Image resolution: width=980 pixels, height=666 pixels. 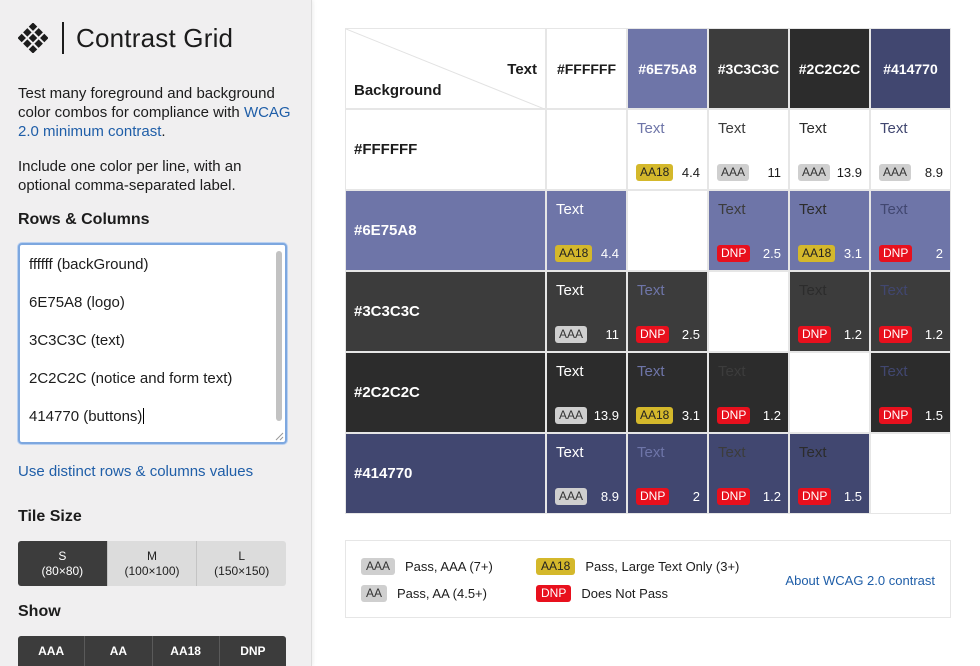 I want to click on tile-size-group: S (80×80) M (100×100) L (150×150), so click(x=152, y=563).